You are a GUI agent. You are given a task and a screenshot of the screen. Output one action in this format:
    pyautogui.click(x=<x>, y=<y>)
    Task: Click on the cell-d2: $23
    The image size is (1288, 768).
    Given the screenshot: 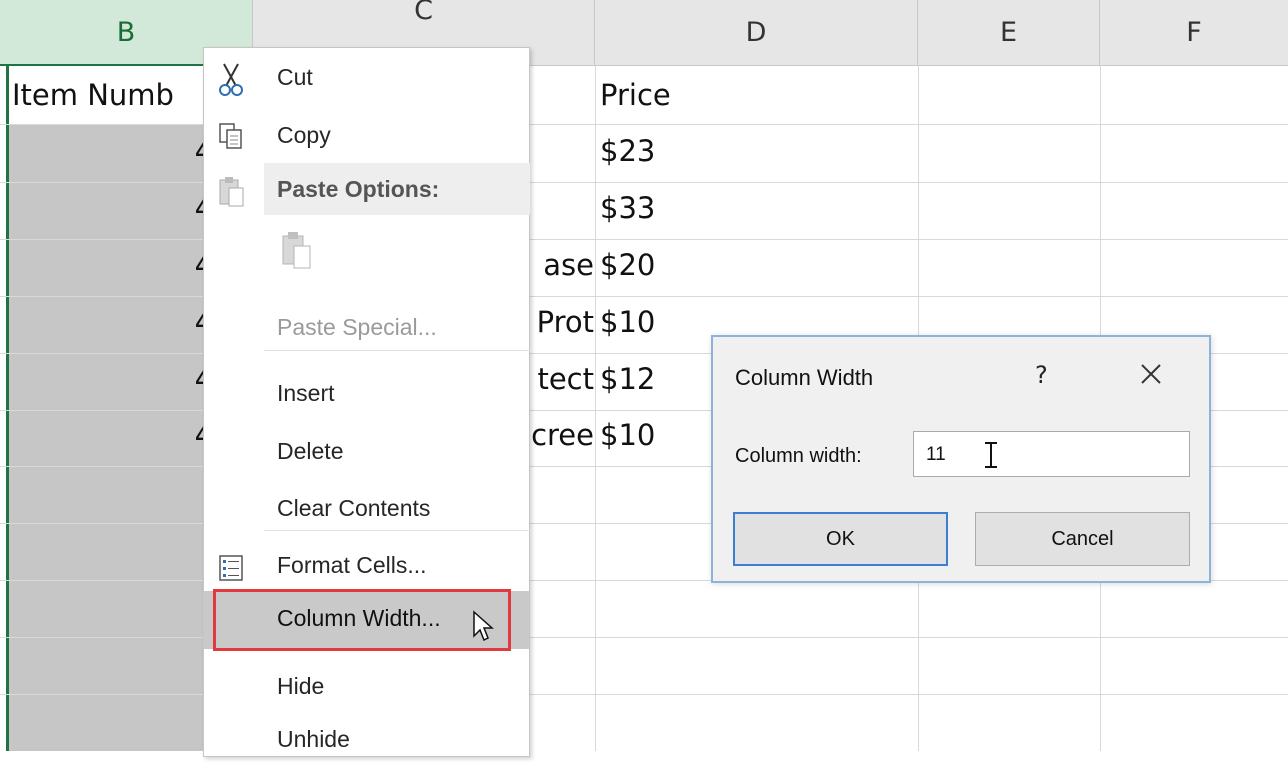 What is the action you would take?
    pyautogui.click(x=750, y=151)
    